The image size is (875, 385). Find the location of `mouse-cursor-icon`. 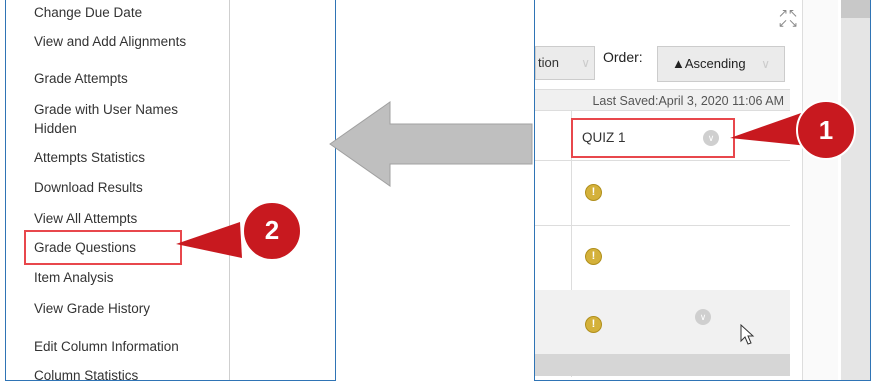

mouse-cursor-icon is located at coordinates (747, 334).